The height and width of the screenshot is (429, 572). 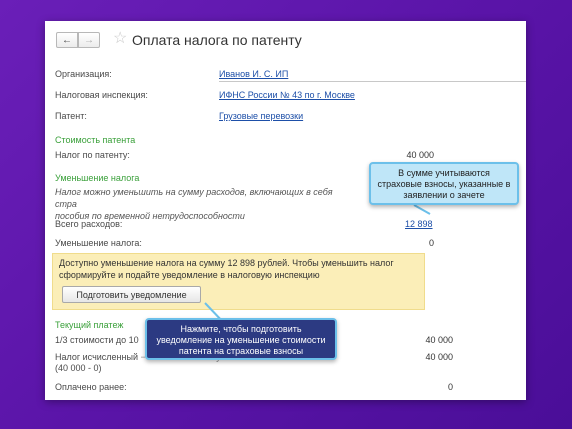 I want to click on back-button: ←, so click(x=67, y=40).